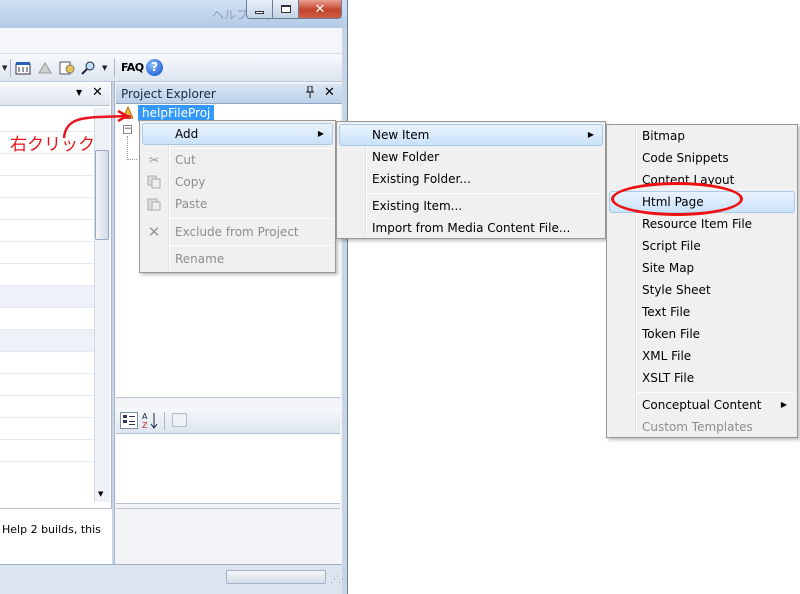 The width and height of the screenshot is (800, 594). Describe the element at coordinates (471, 135) in the screenshot. I see `menu-item-new-item: New Item ▶` at that location.